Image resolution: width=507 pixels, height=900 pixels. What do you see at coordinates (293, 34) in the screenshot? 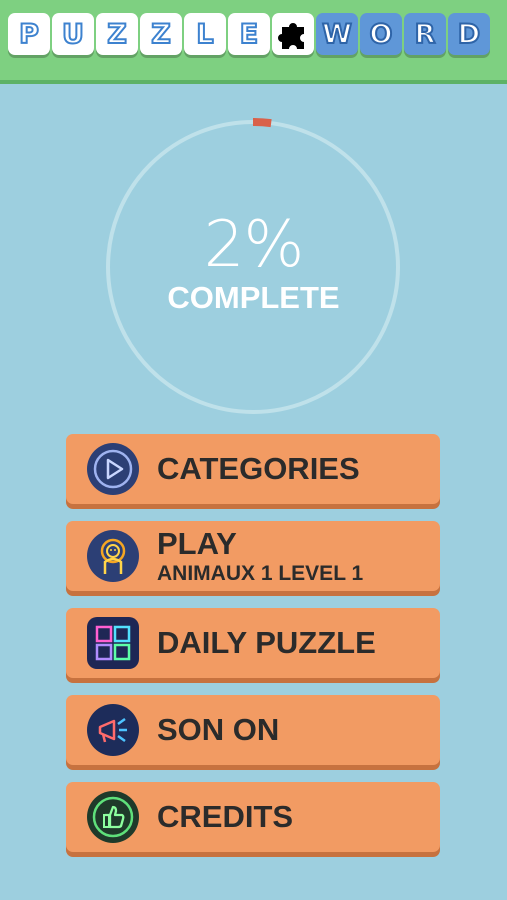
I see `puzzle-piece-icon` at bounding box center [293, 34].